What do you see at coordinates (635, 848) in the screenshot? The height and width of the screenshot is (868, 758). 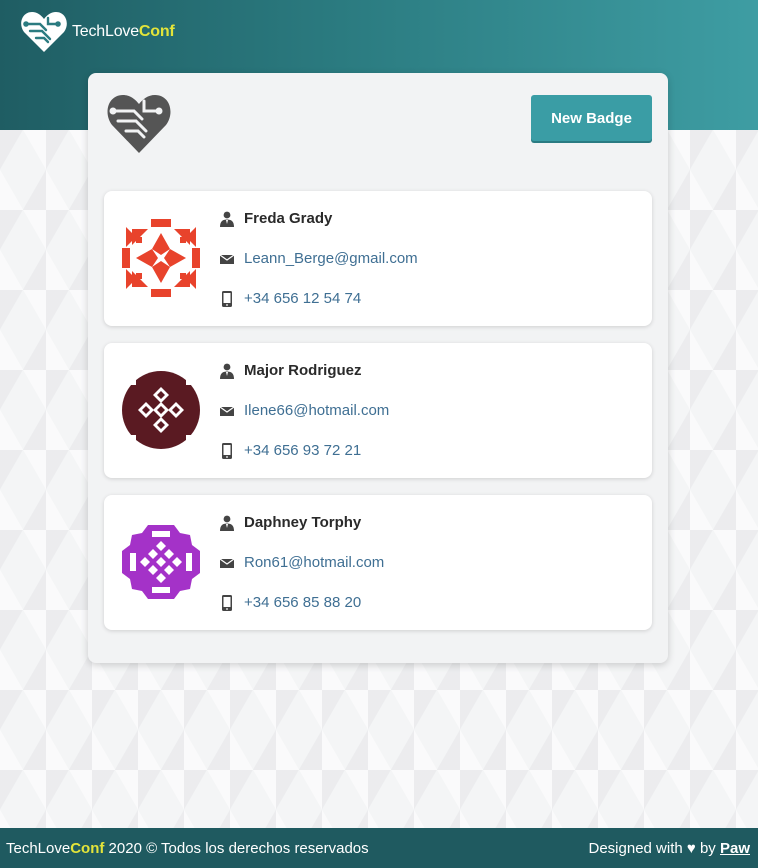 I see `footer-designed-prefix: Designed with` at bounding box center [635, 848].